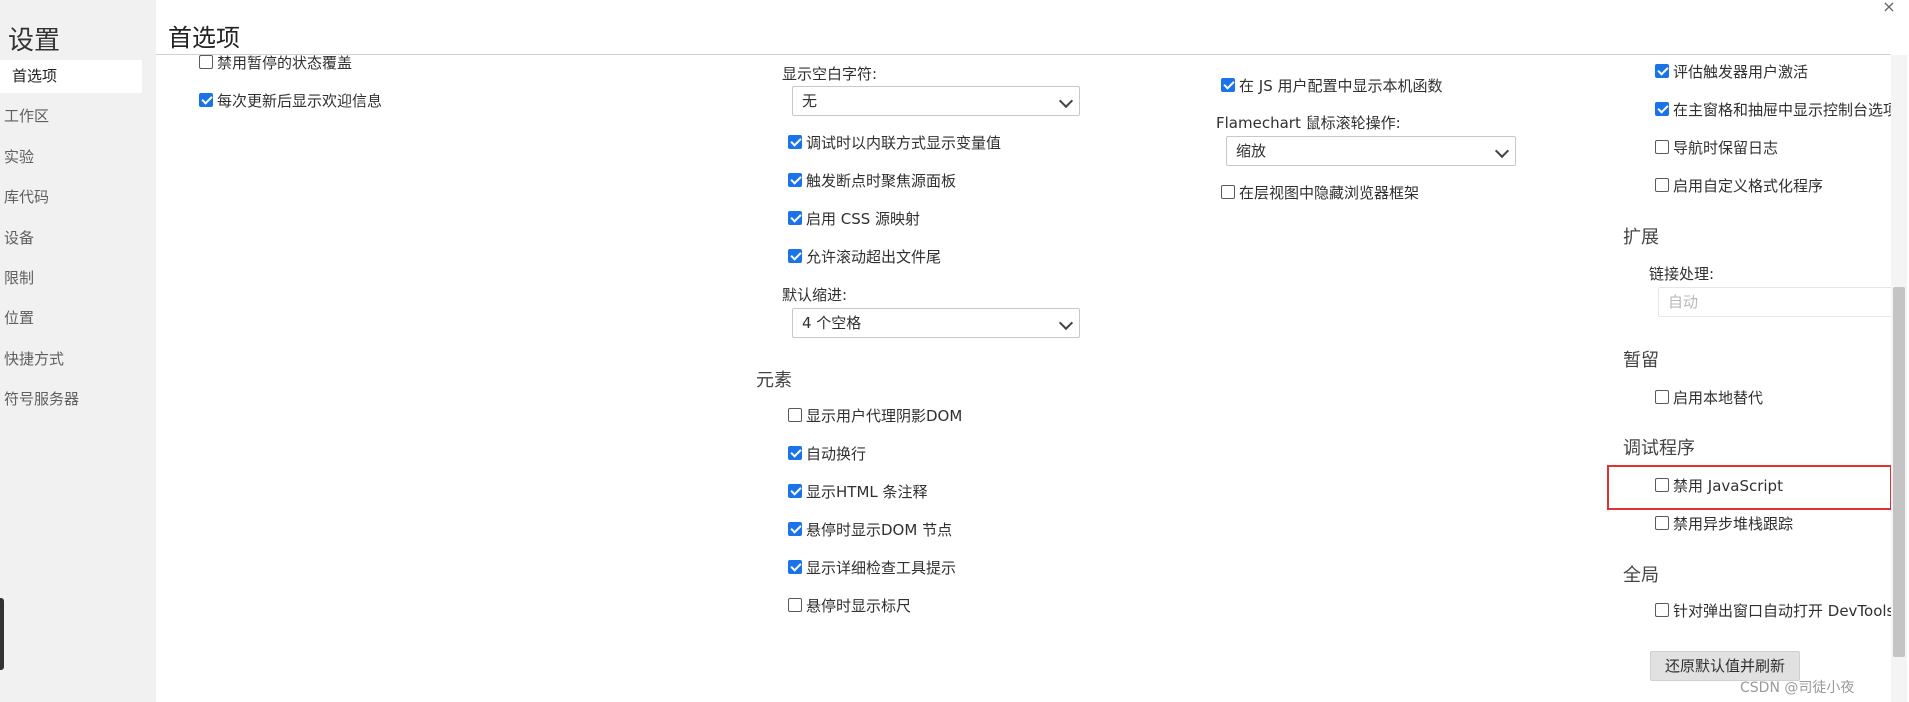  Describe the element at coordinates (285, 63) in the screenshot. I see `checkbox-label: 禁用暂停的状态覆盖` at that location.